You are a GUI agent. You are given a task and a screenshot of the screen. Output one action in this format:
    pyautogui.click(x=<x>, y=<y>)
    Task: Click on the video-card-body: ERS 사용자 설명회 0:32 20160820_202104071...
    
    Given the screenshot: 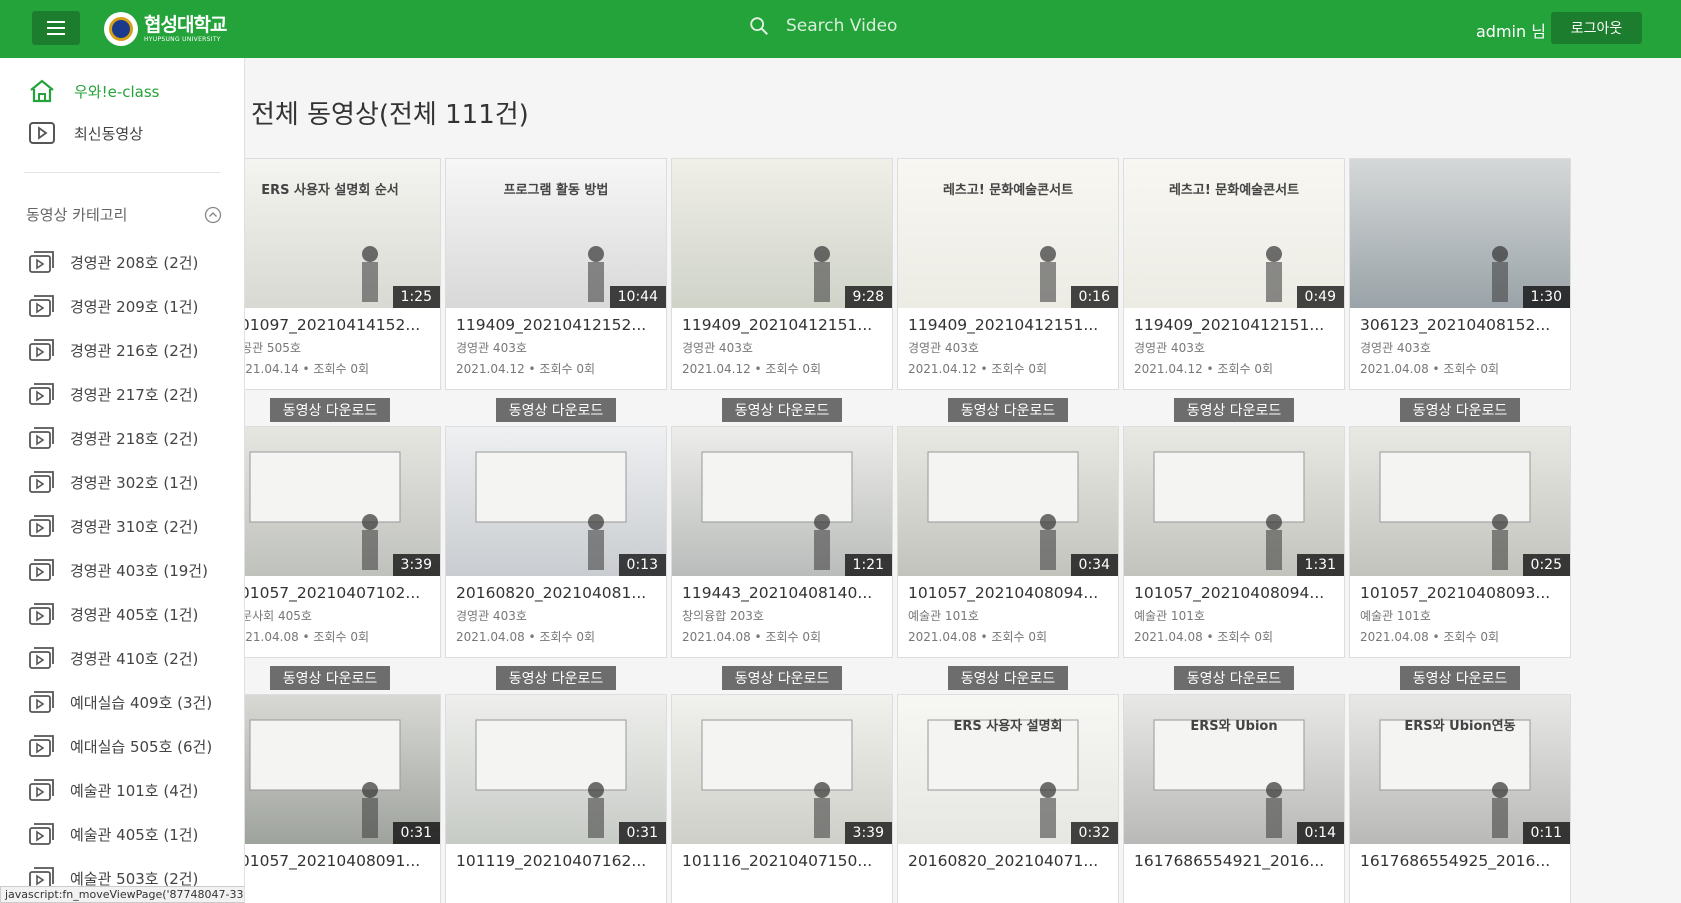 What is the action you would take?
    pyautogui.click(x=1008, y=798)
    